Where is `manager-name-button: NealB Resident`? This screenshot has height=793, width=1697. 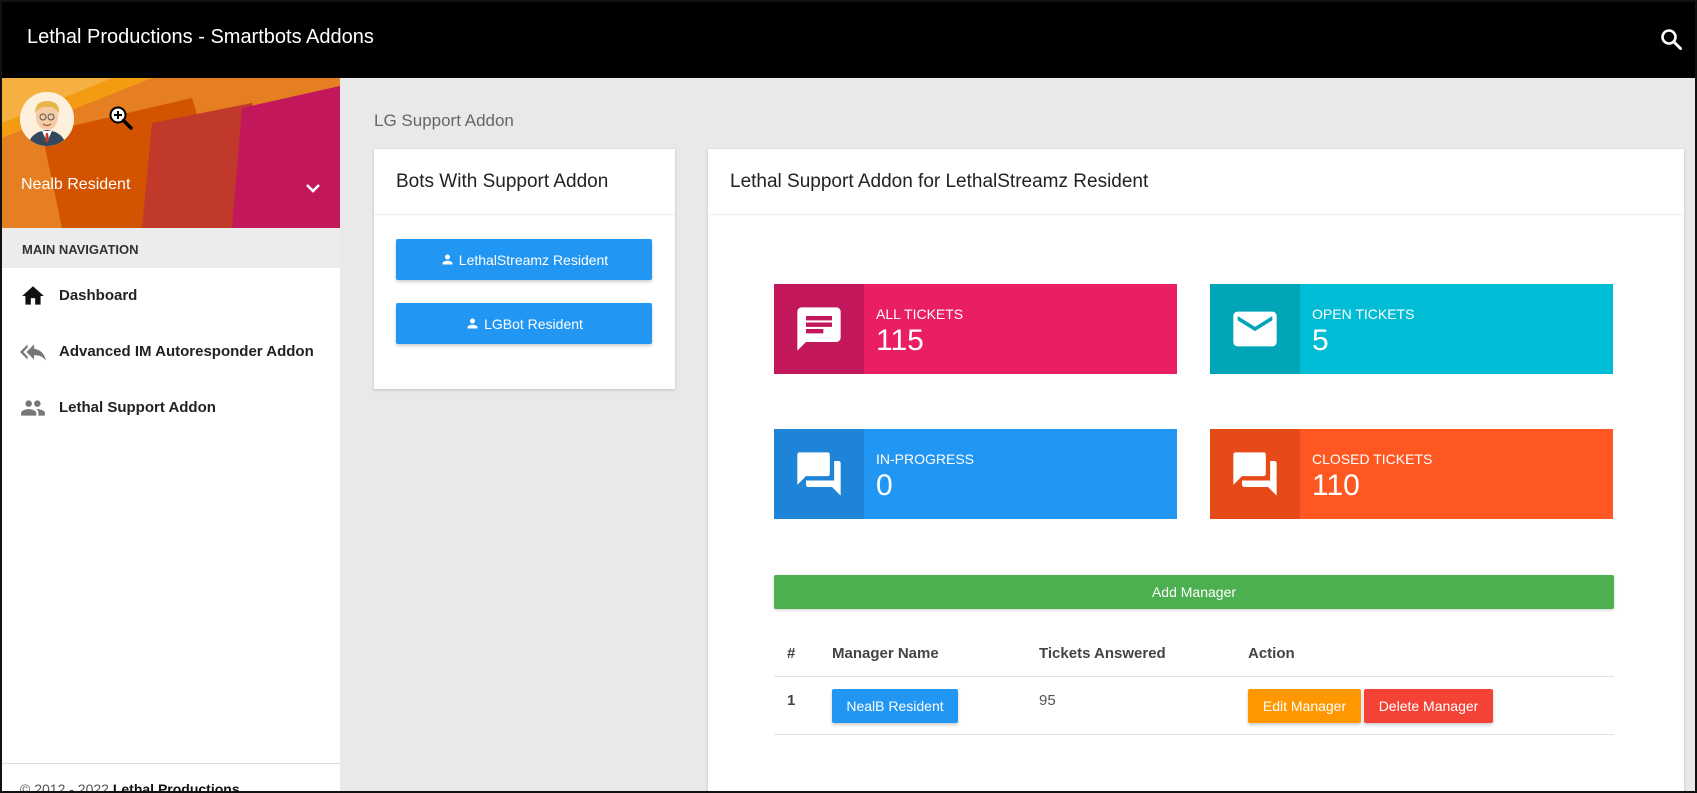
manager-name-button: NealB Resident is located at coordinates (895, 706).